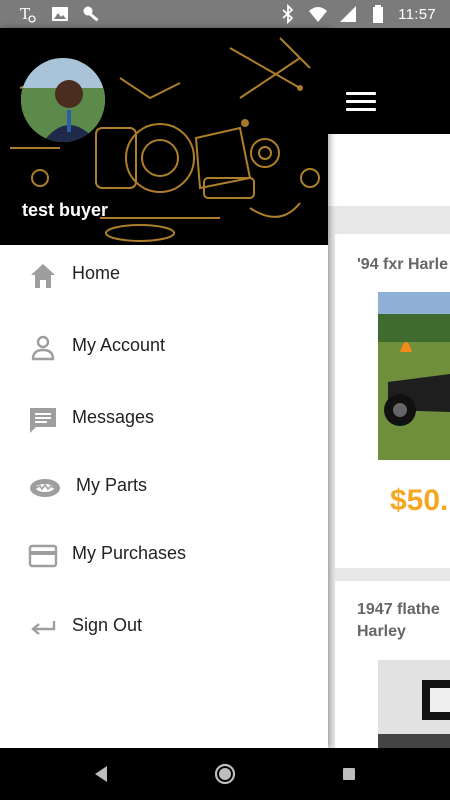  Describe the element at coordinates (43, 628) in the screenshot. I see `sign-out-arrow-icon` at that location.